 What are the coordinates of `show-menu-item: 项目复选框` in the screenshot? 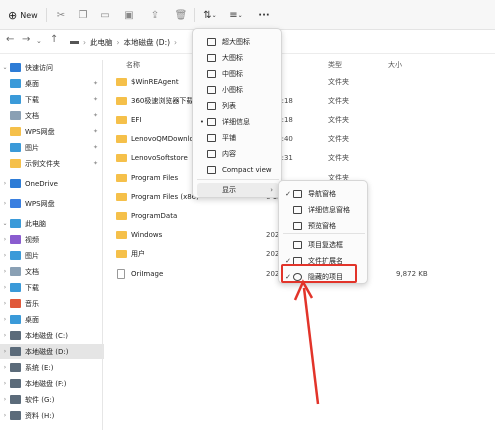 It's located at (324, 245).